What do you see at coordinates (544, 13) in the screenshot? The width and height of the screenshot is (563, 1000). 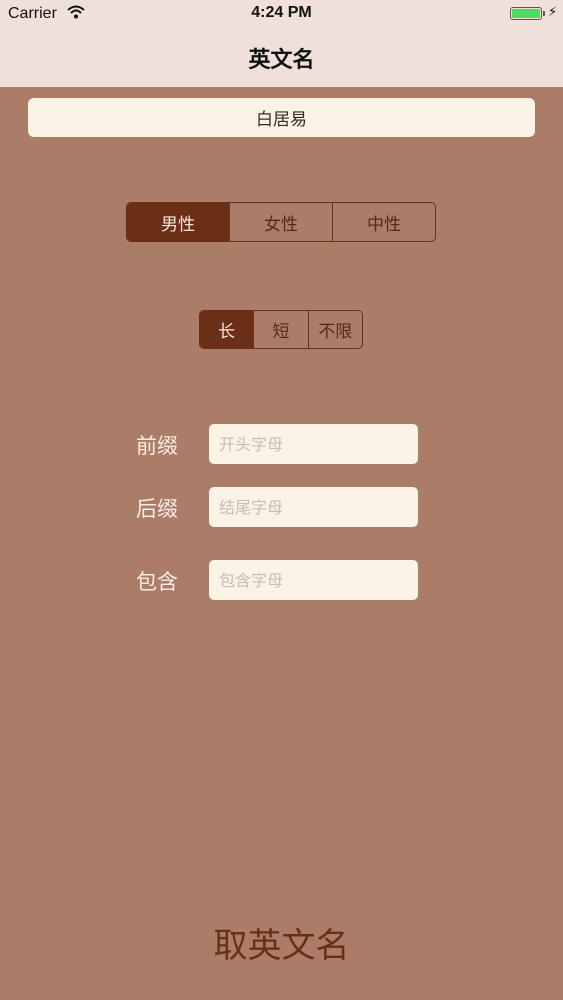 I see `battery-tip` at bounding box center [544, 13].